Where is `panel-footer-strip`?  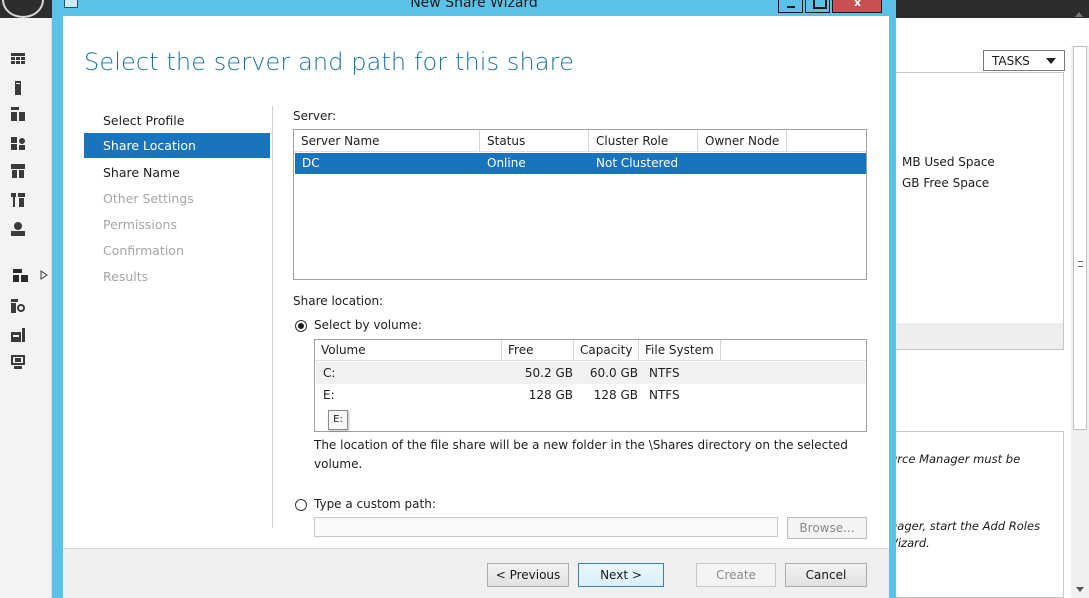 panel-footer-strip is located at coordinates (976, 336).